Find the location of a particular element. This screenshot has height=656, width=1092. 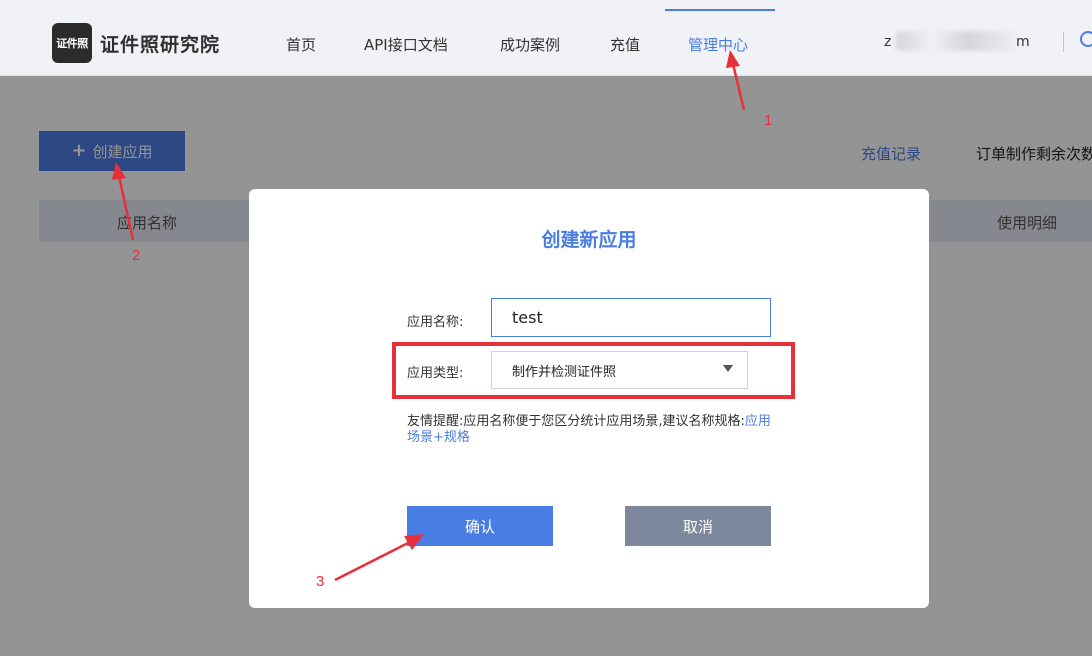

step-number-1: 1 is located at coordinates (768, 120).